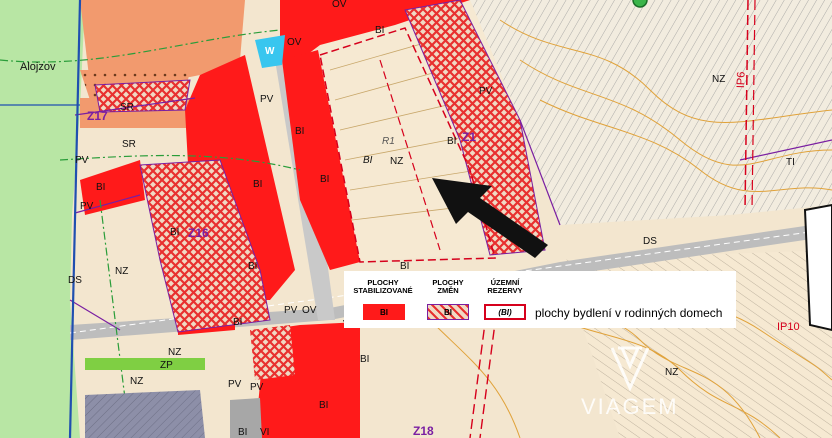 The height and width of the screenshot is (438, 832). Describe the element at coordinates (265, 432) in the screenshot. I see `map-label: VI` at that location.